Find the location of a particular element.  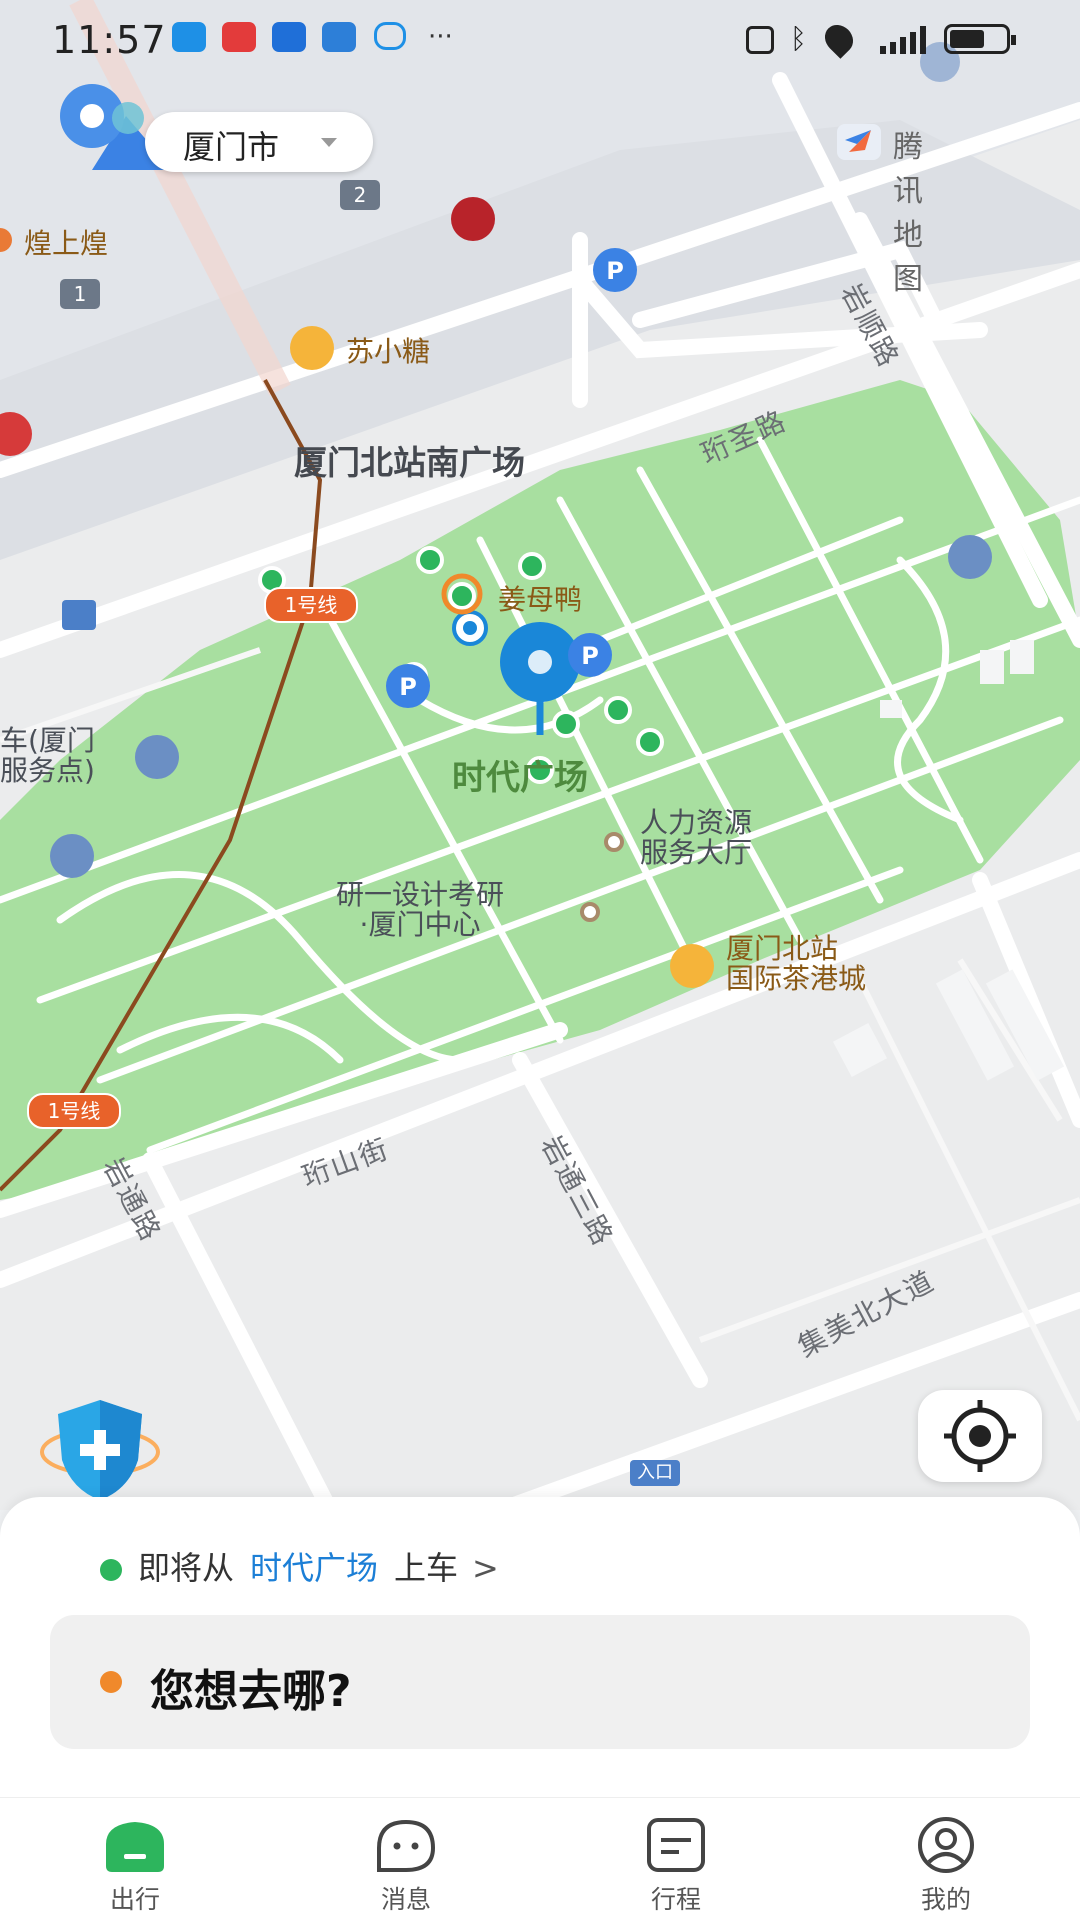

tencent-map-label: 腾讯地图 is located at coordinates (908, 213).